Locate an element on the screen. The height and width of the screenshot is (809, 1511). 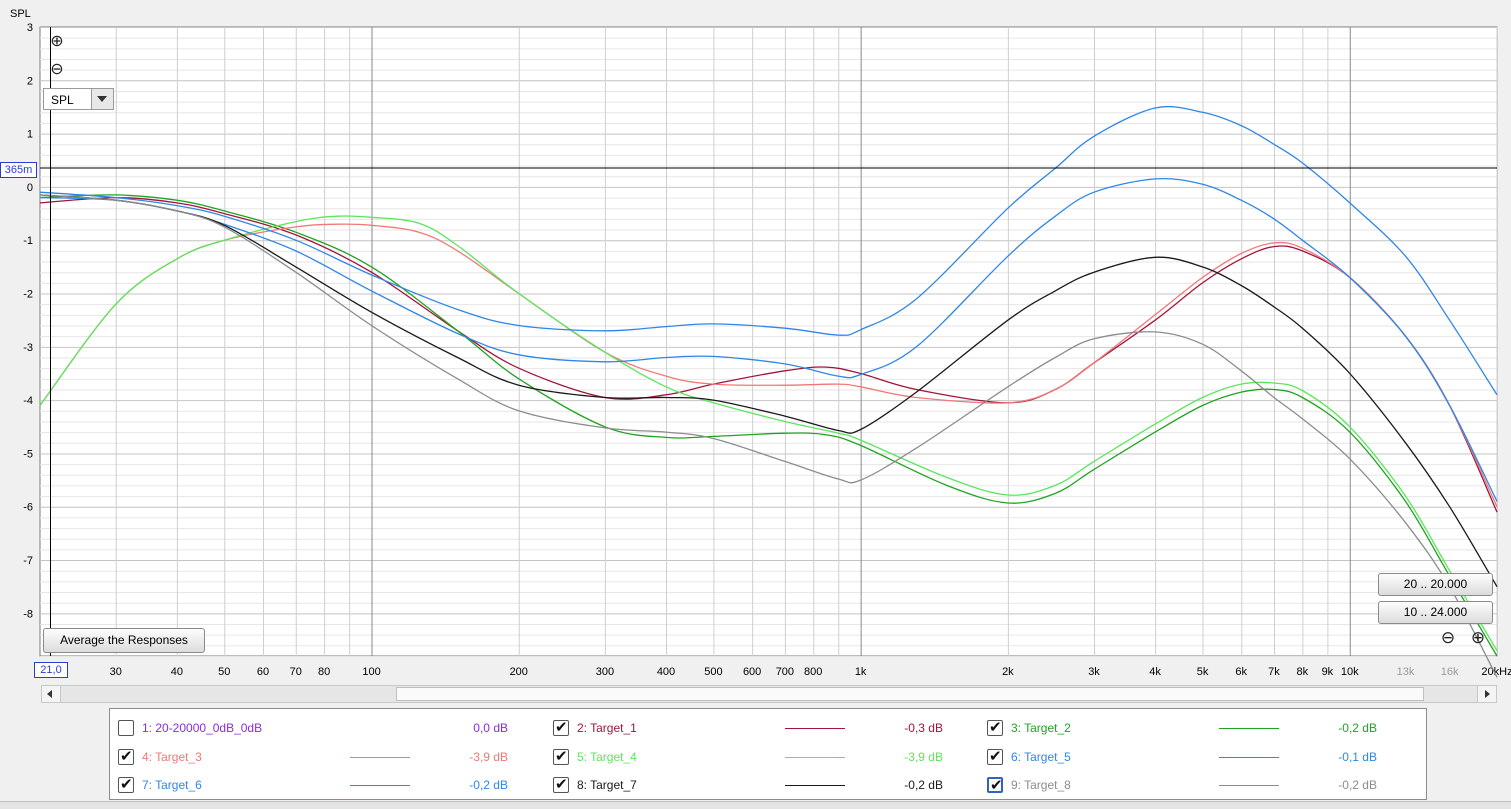
range-20-20000-button: 20 .. 20.000 is located at coordinates (1435, 584).